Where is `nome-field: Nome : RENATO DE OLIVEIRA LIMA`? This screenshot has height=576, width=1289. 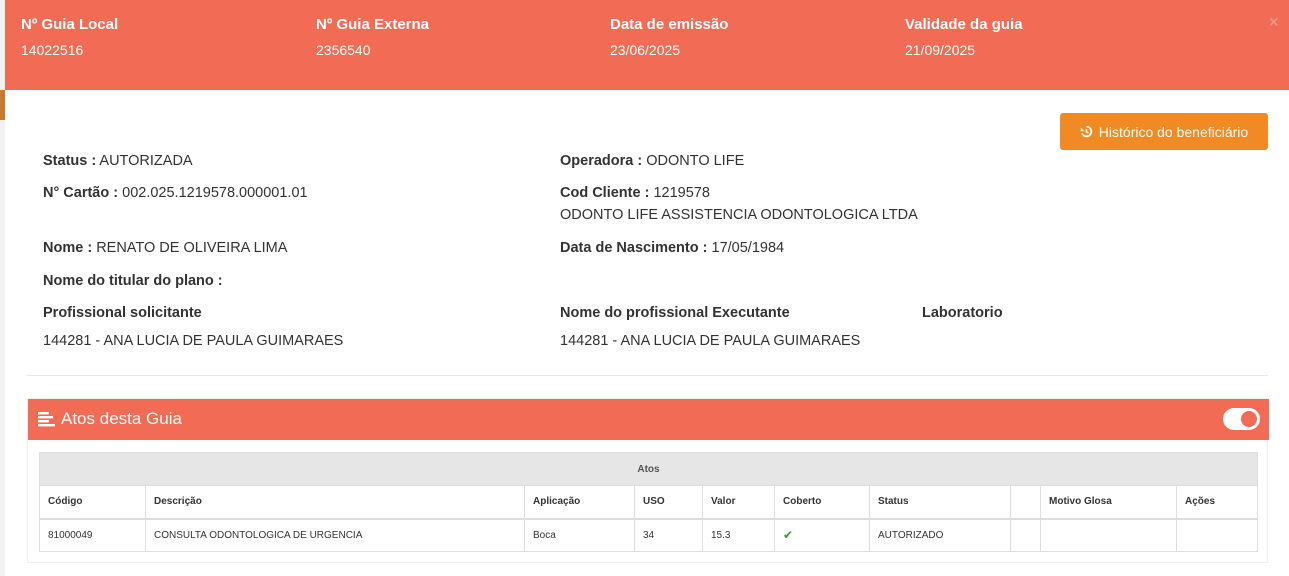
nome-field: Nome : RENATO DE OLIVEIRA LIMA is located at coordinates (165, 248).